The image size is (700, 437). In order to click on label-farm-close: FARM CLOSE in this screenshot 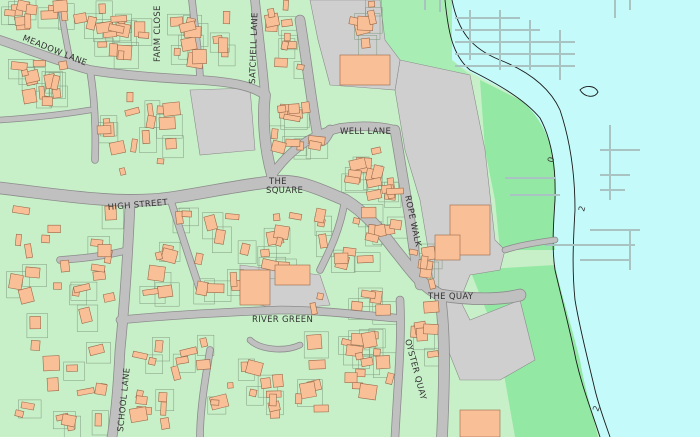, I will do `click(158, 33)`.